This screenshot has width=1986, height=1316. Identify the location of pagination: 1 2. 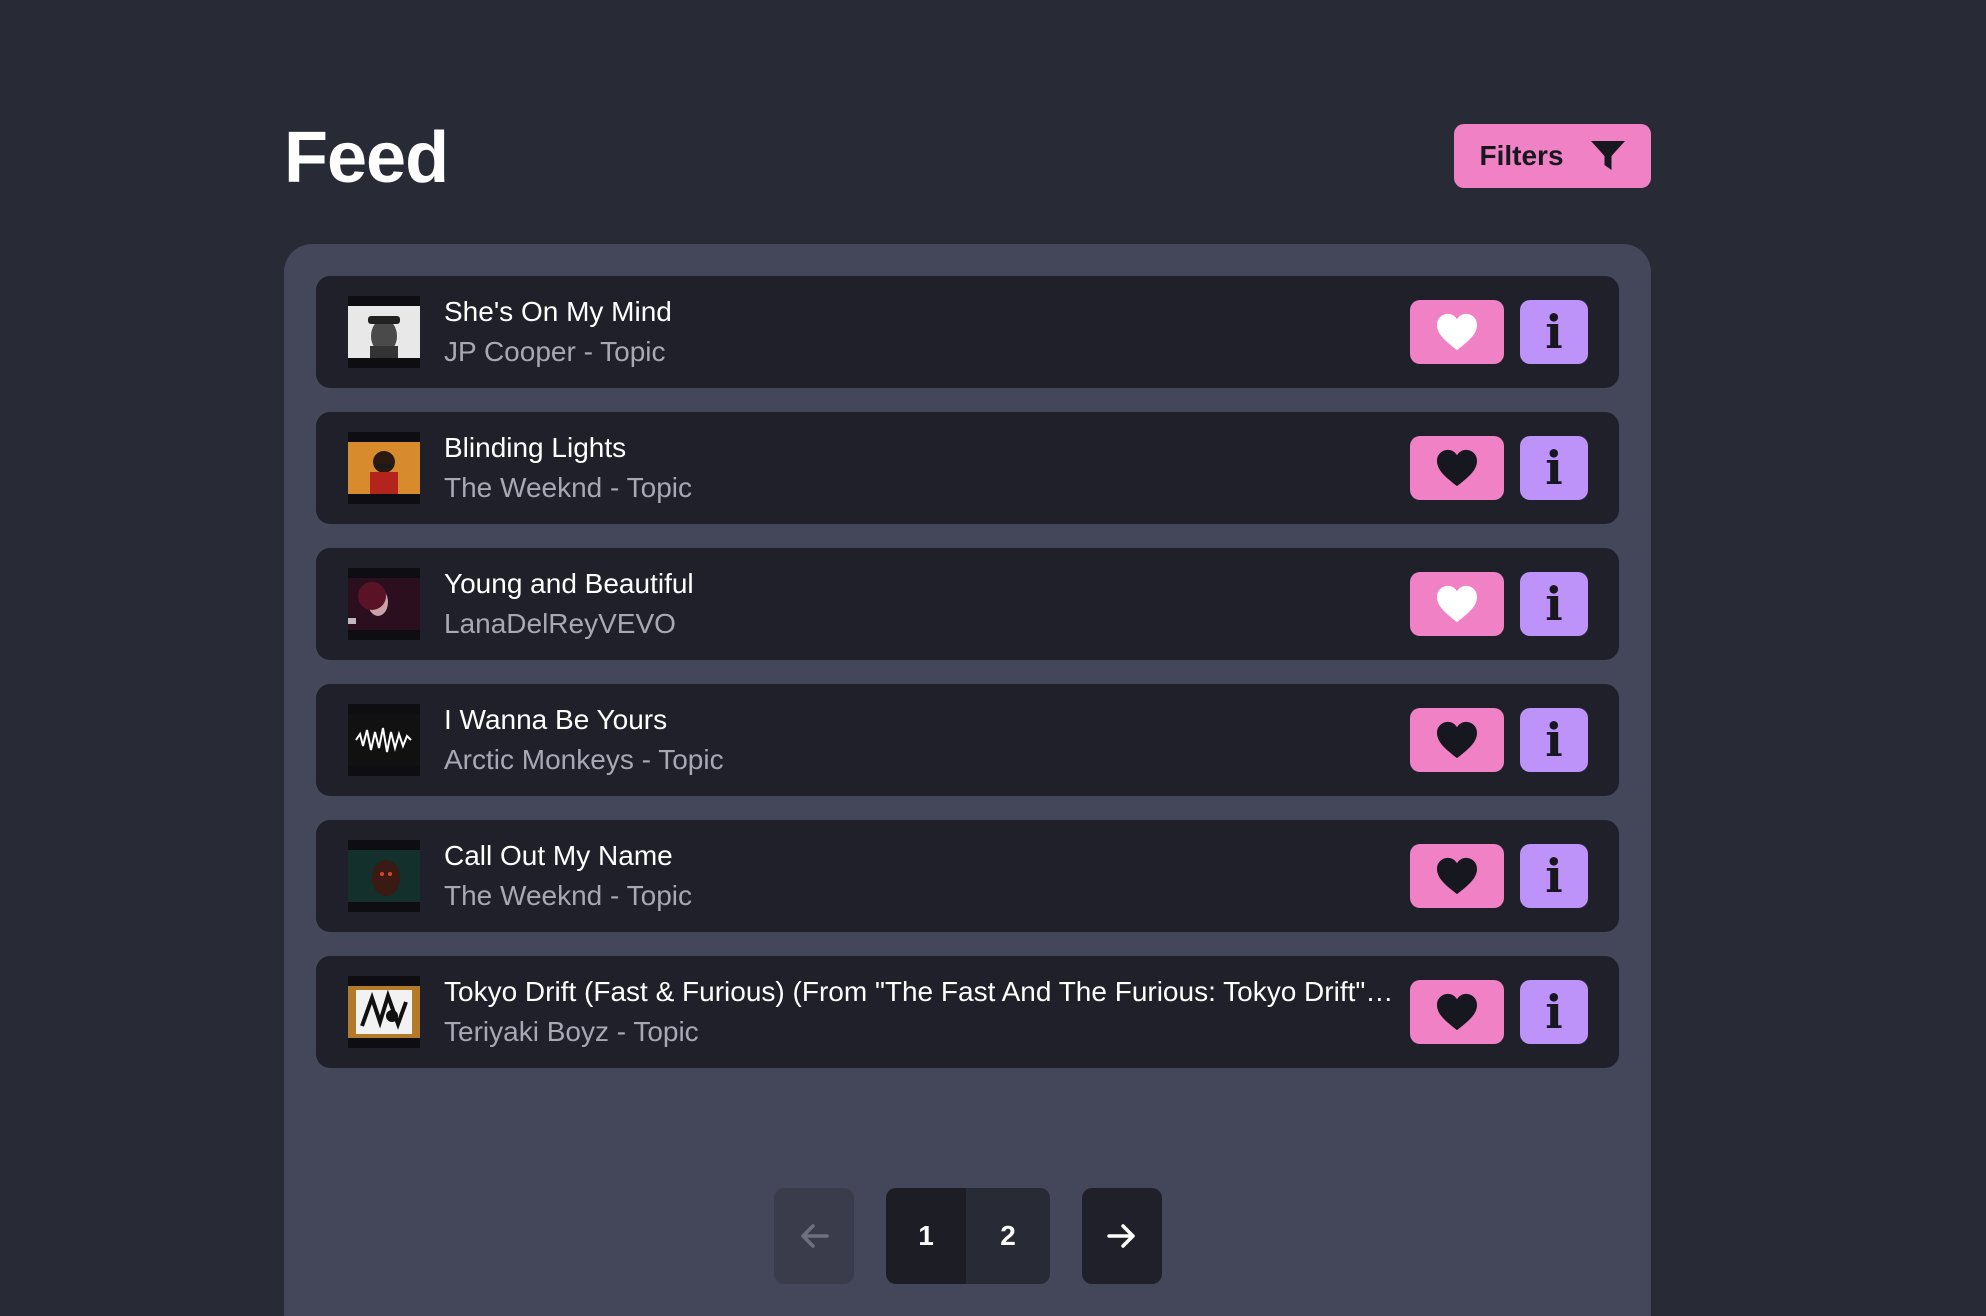
(974, 1236).